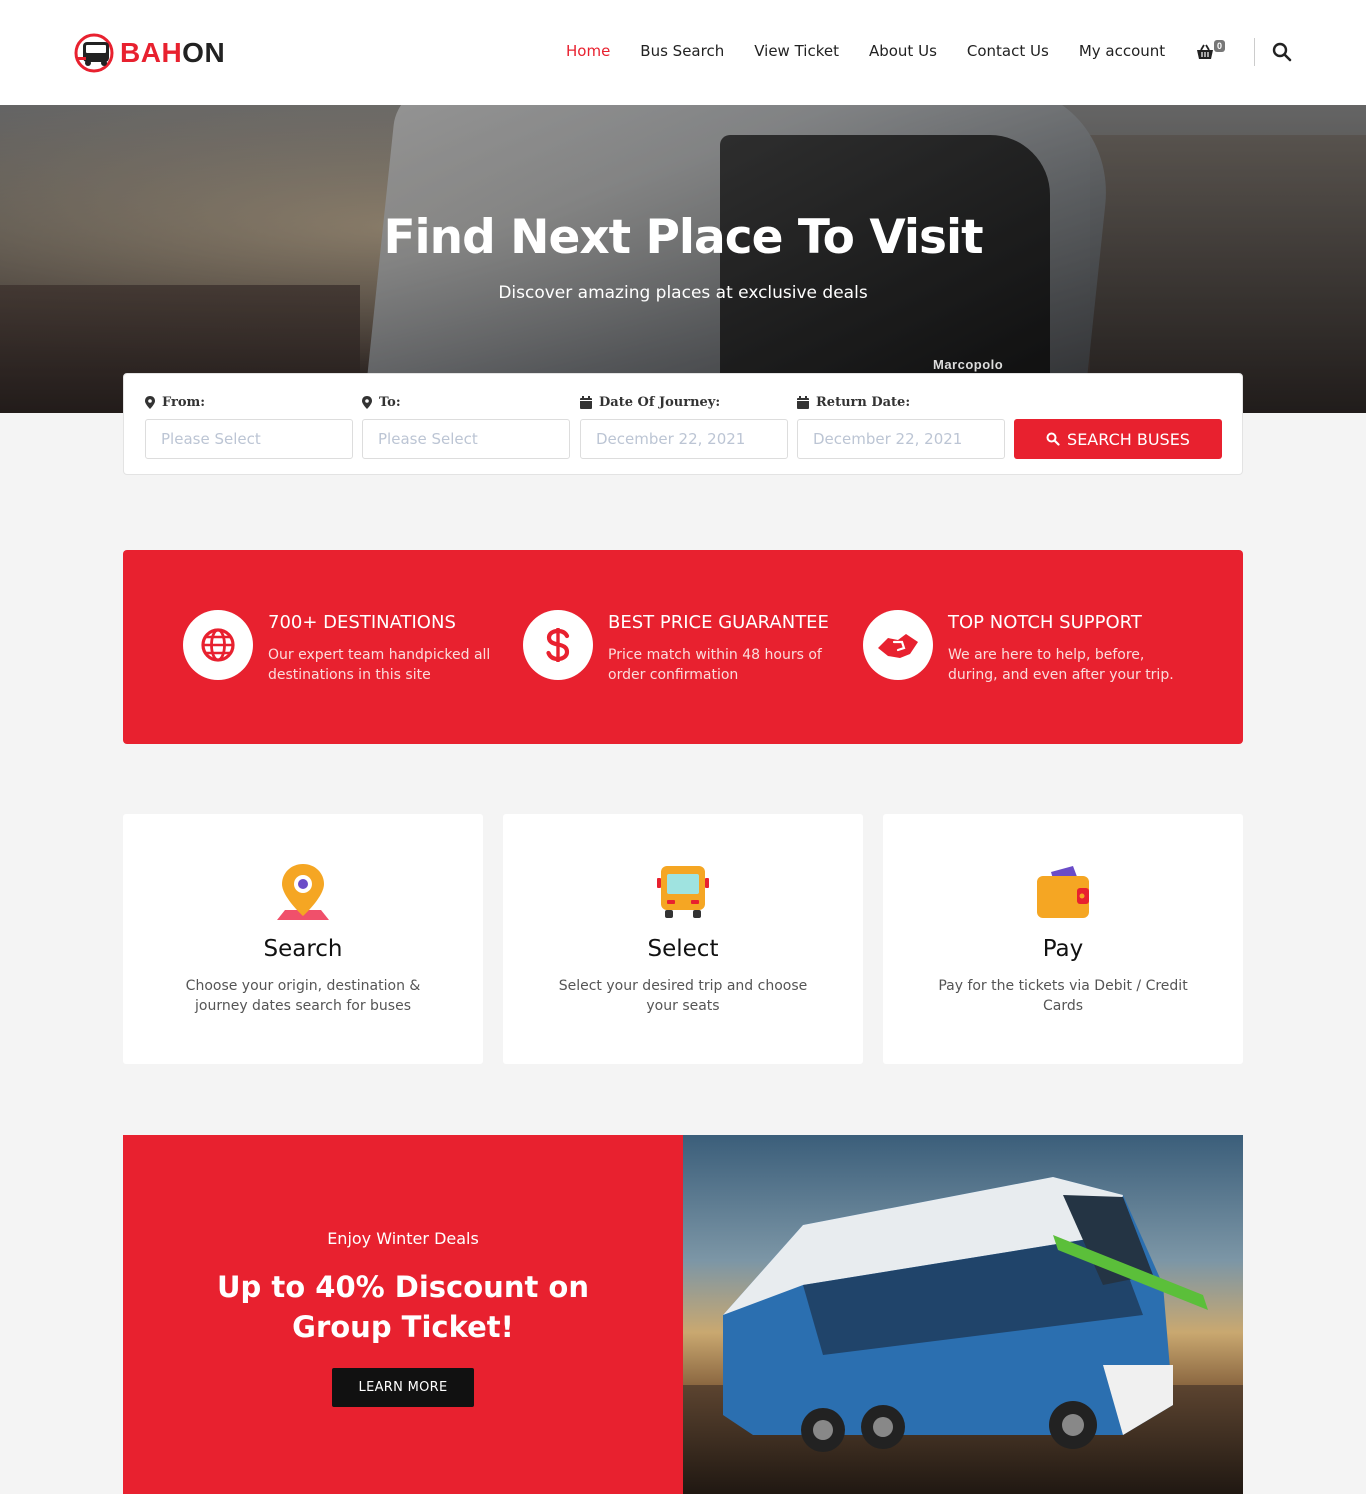 The image size is (1366, 1494). I want to click on nav-contact-us: Contact Us, so click(1008, 51).